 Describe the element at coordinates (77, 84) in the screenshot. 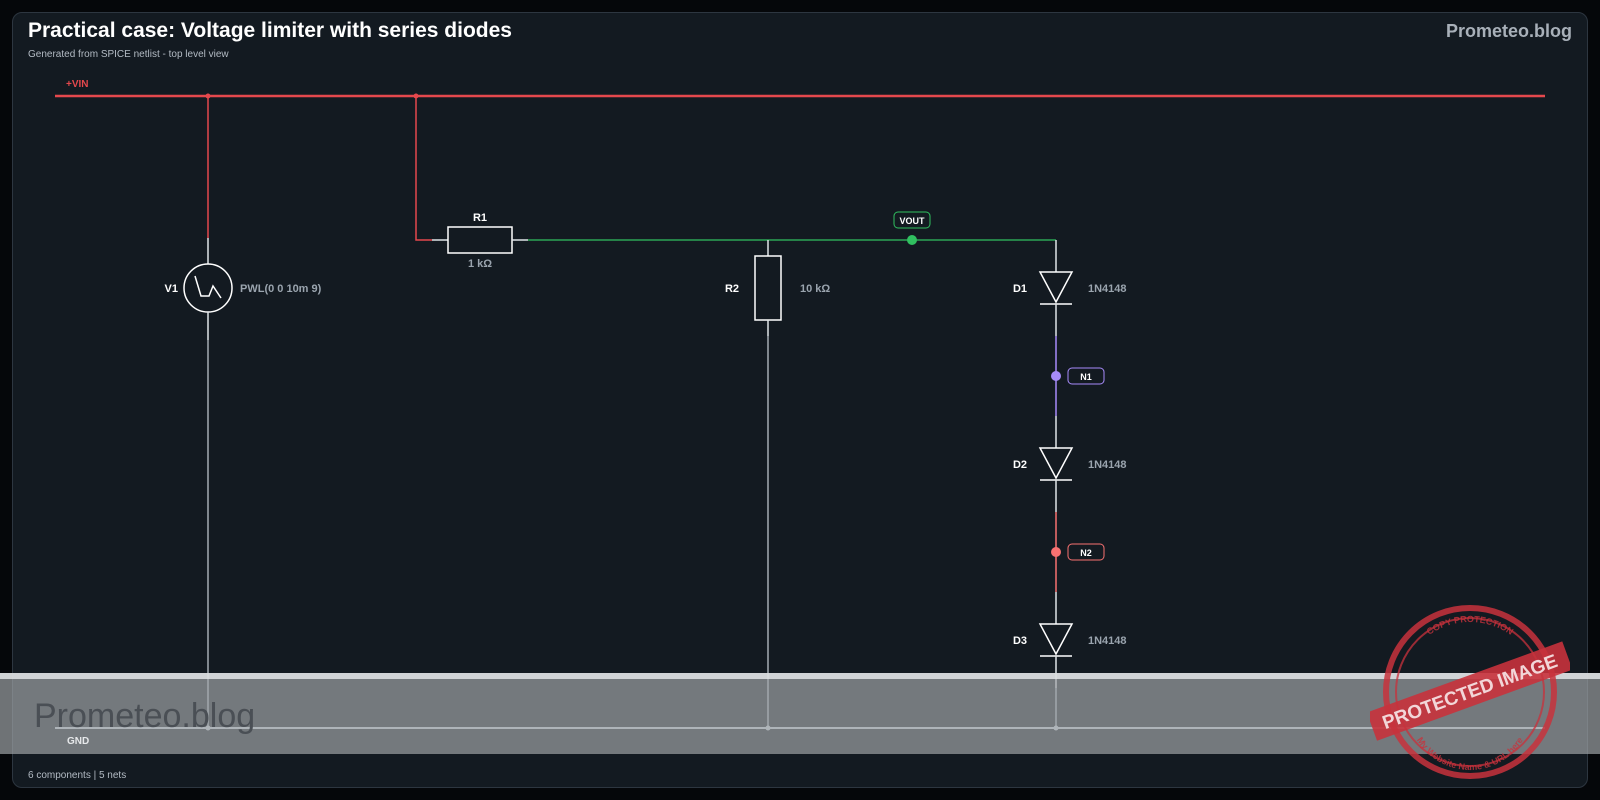

I see `vin-label: +VIN` at that location.